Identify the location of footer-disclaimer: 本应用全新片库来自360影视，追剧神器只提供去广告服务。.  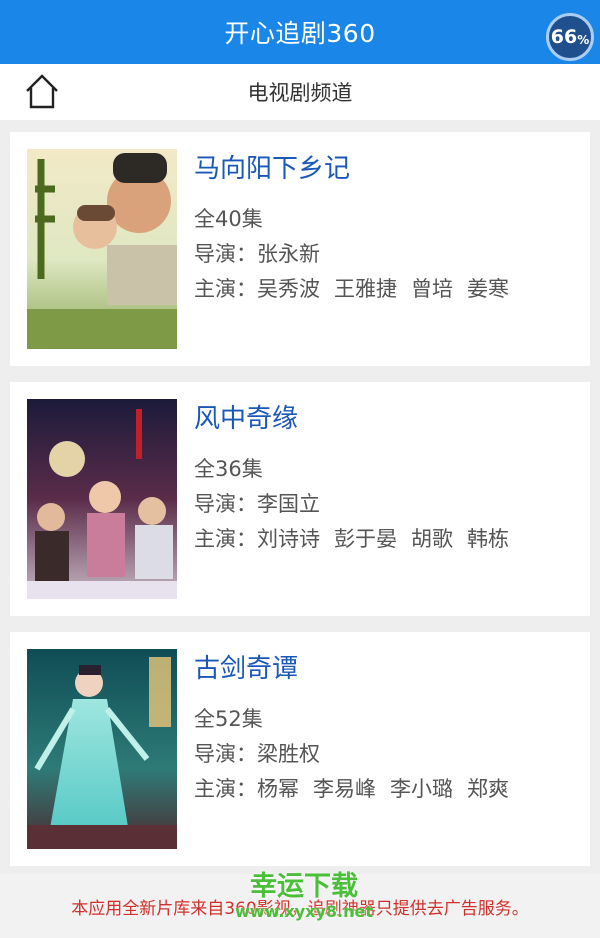
(300, 908).